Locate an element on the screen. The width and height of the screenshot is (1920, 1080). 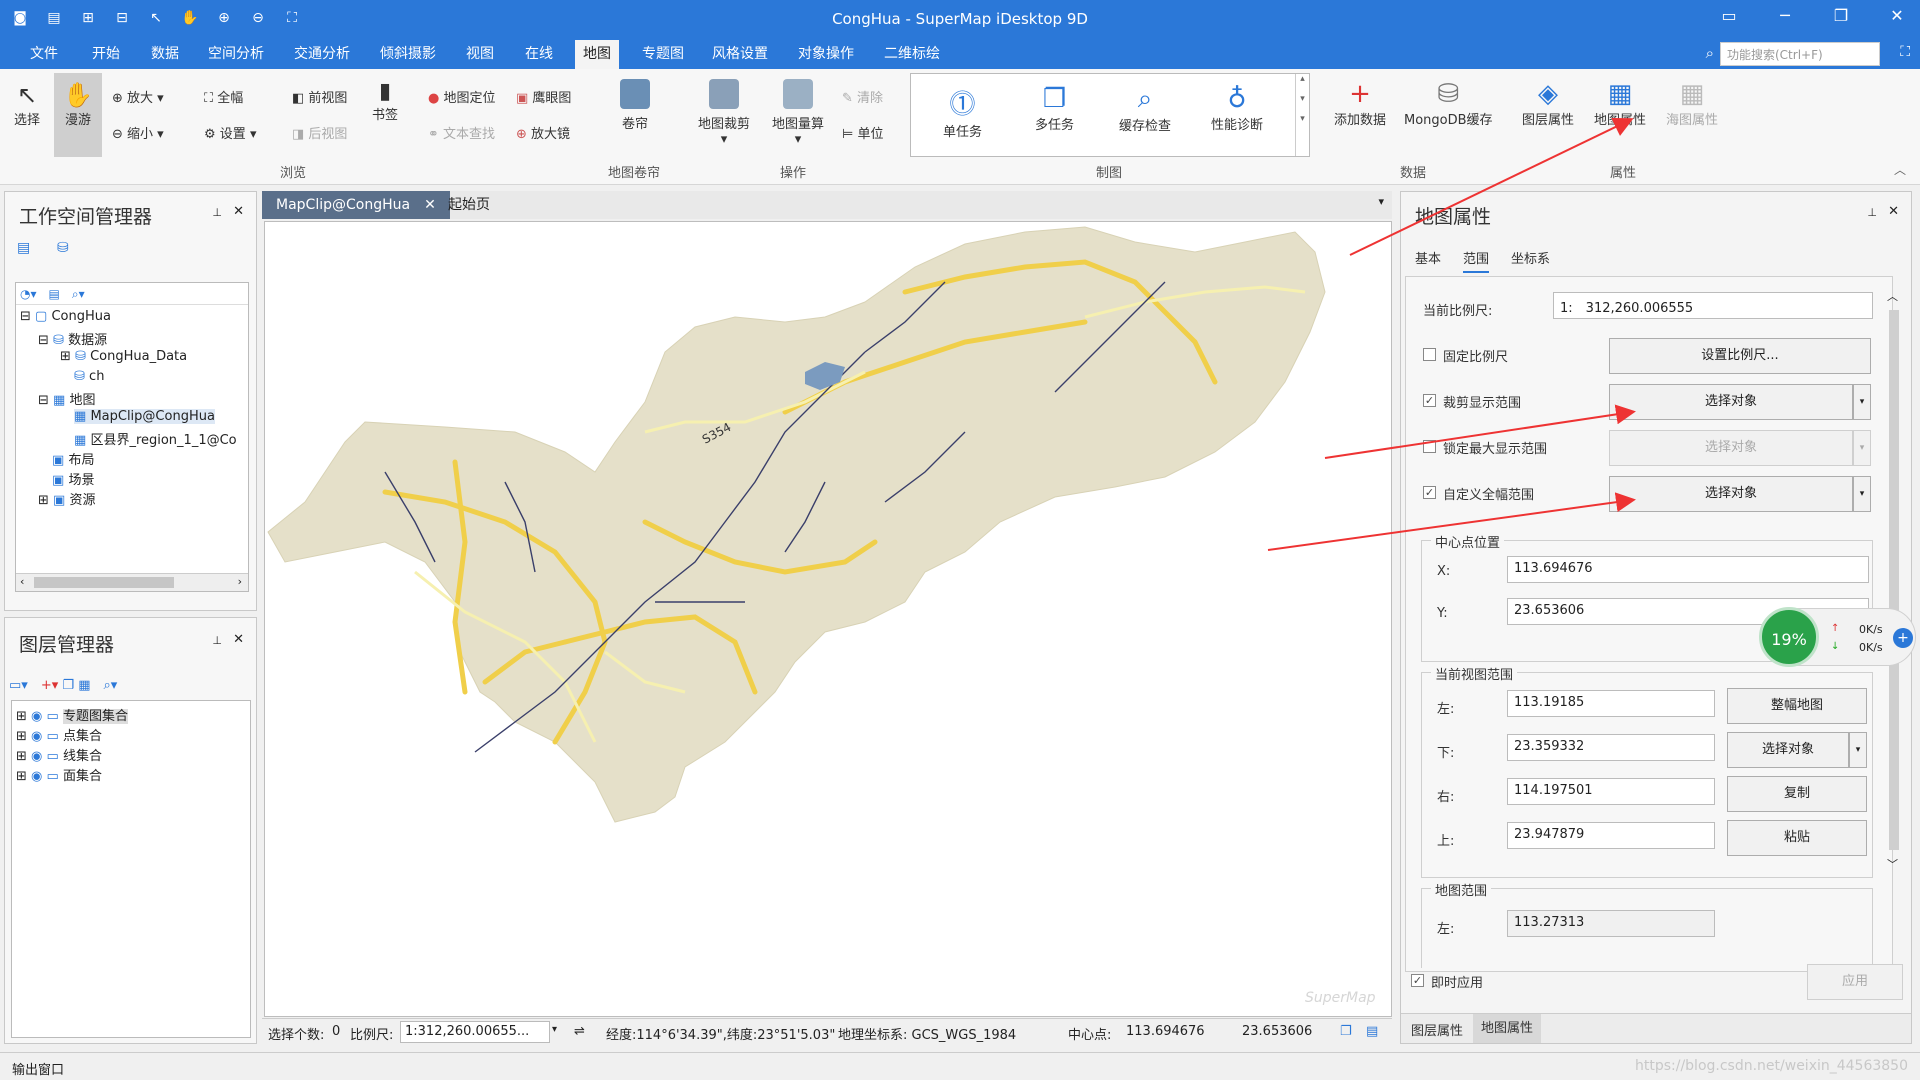
settings-button: ⚙ 设置 ▾ is located at coordinates (230, 132).